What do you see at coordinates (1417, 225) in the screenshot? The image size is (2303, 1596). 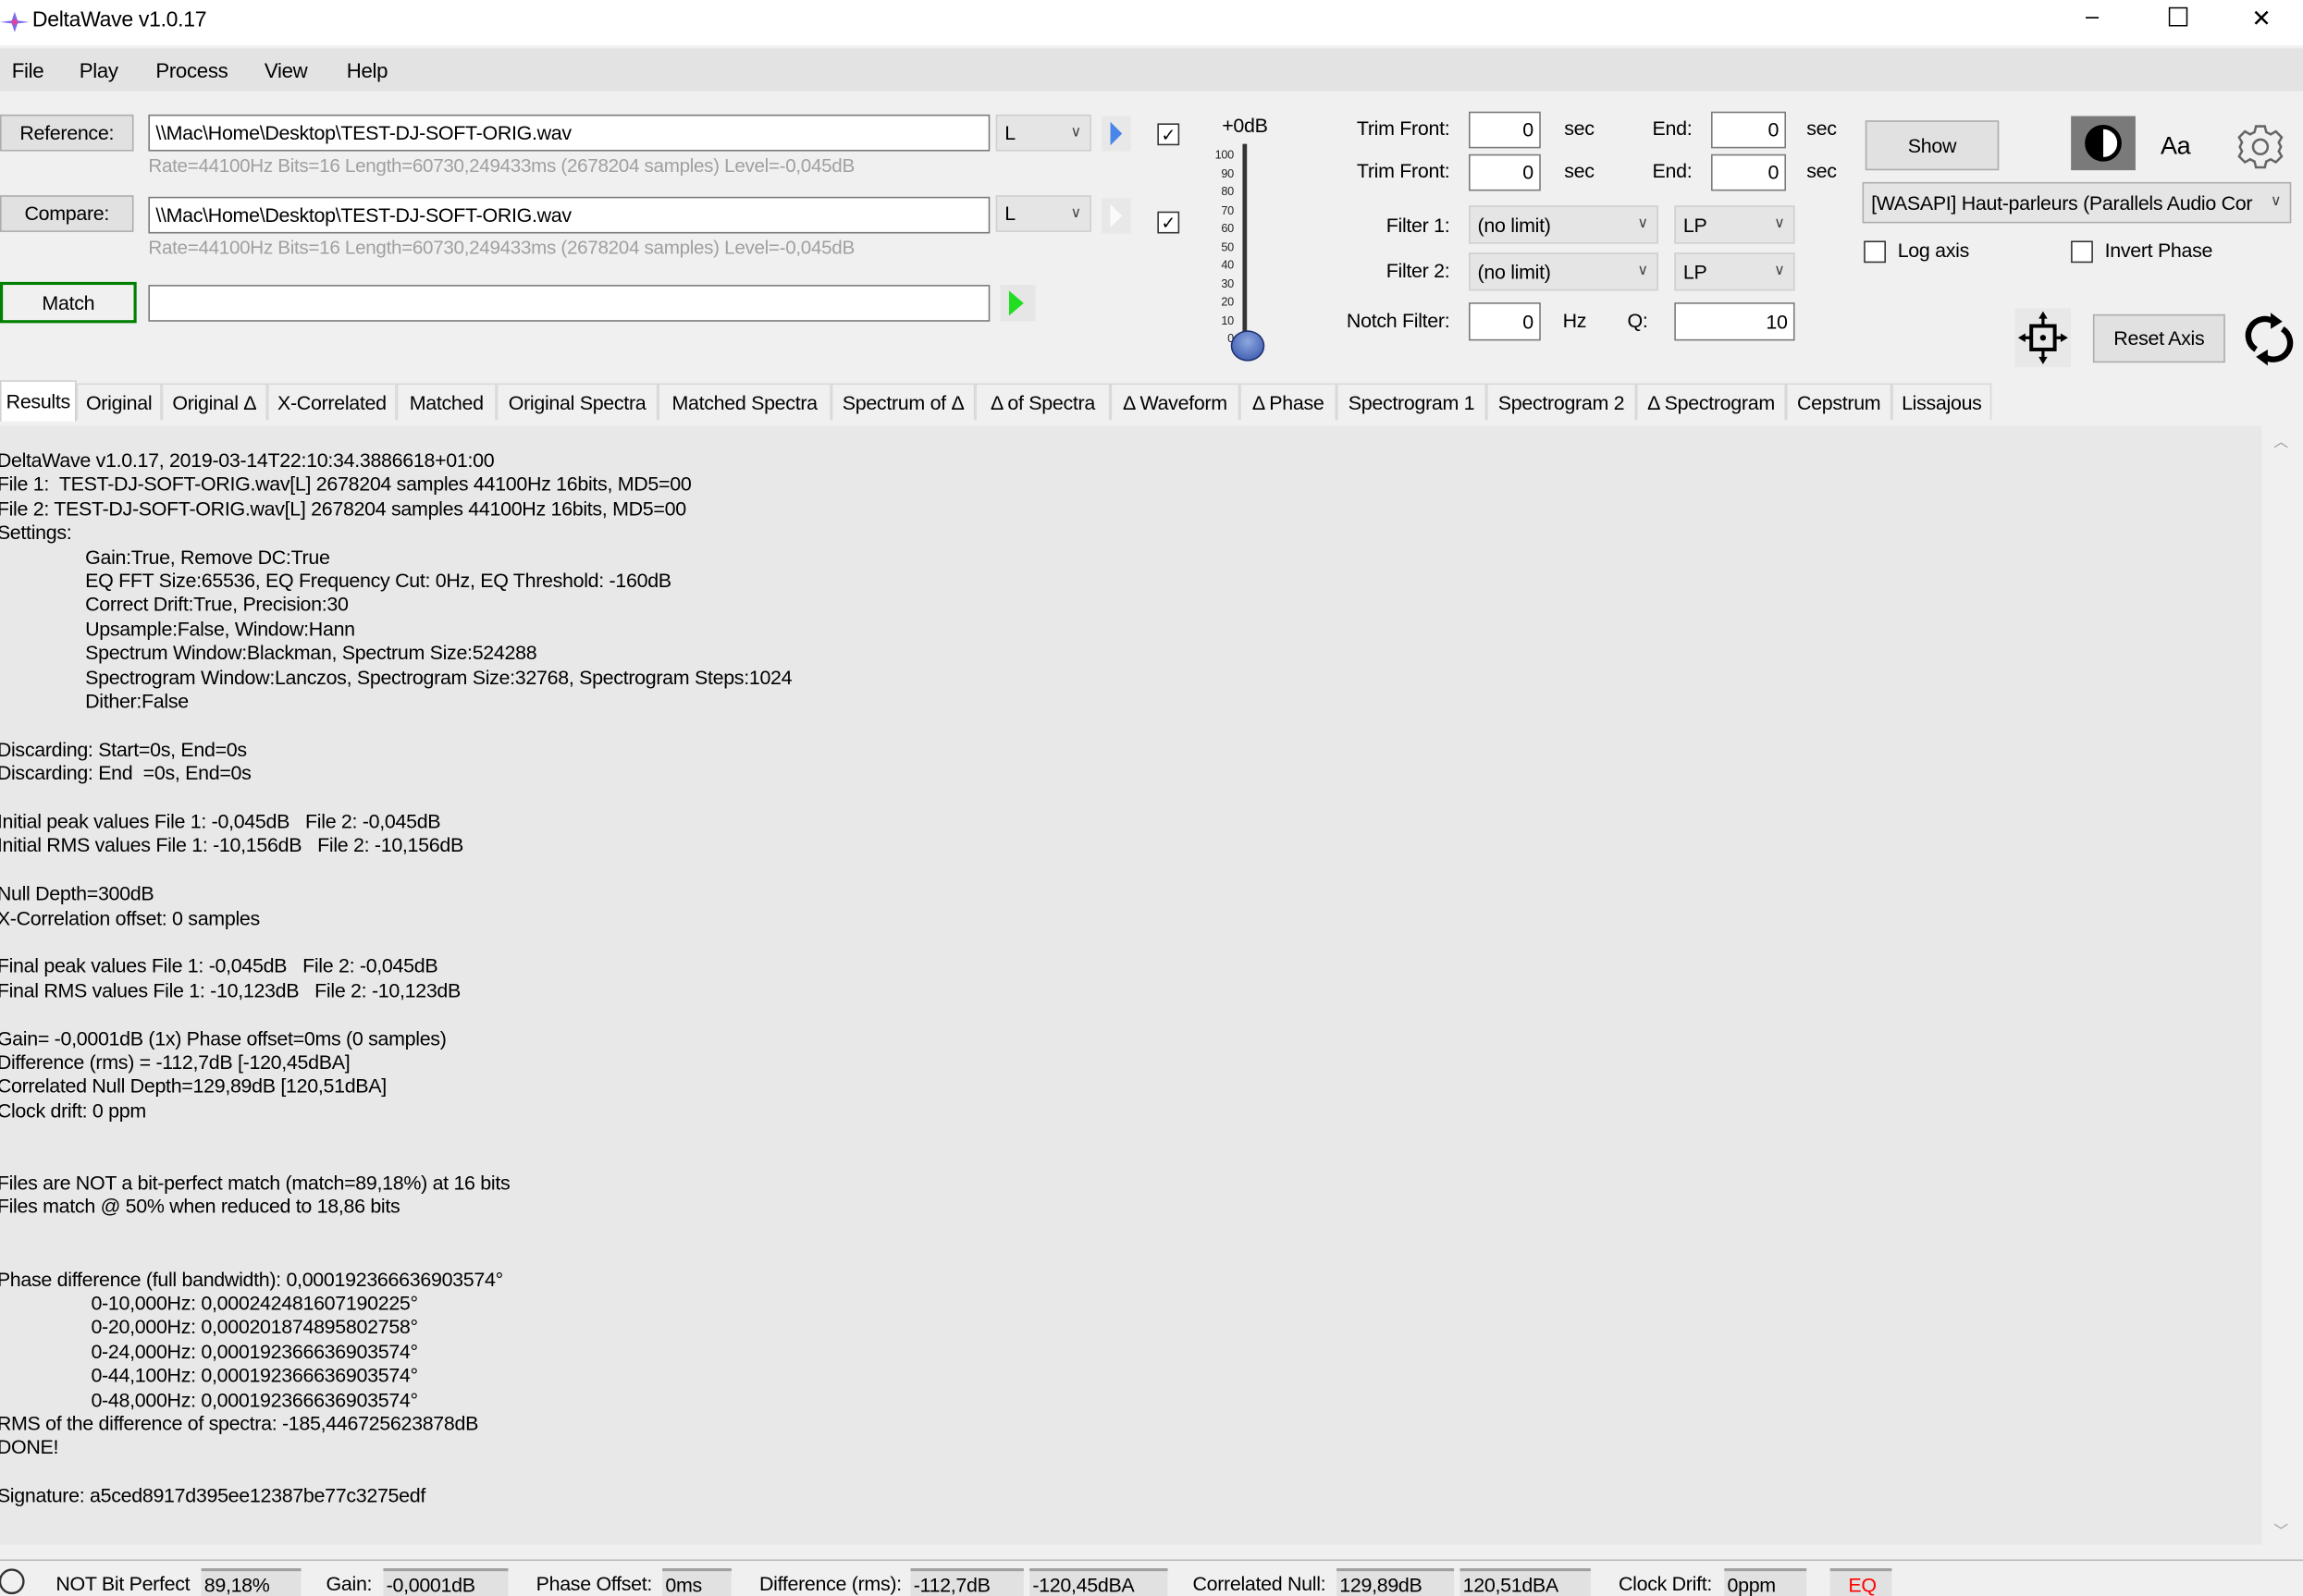 I see `filter-1-label: Filter 1:` at bounding box center [1417, 225].